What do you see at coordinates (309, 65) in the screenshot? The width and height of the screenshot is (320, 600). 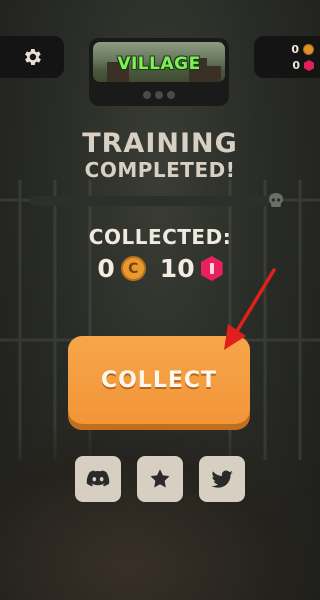 I see `gem-icon` at bounding box center [309, 65].